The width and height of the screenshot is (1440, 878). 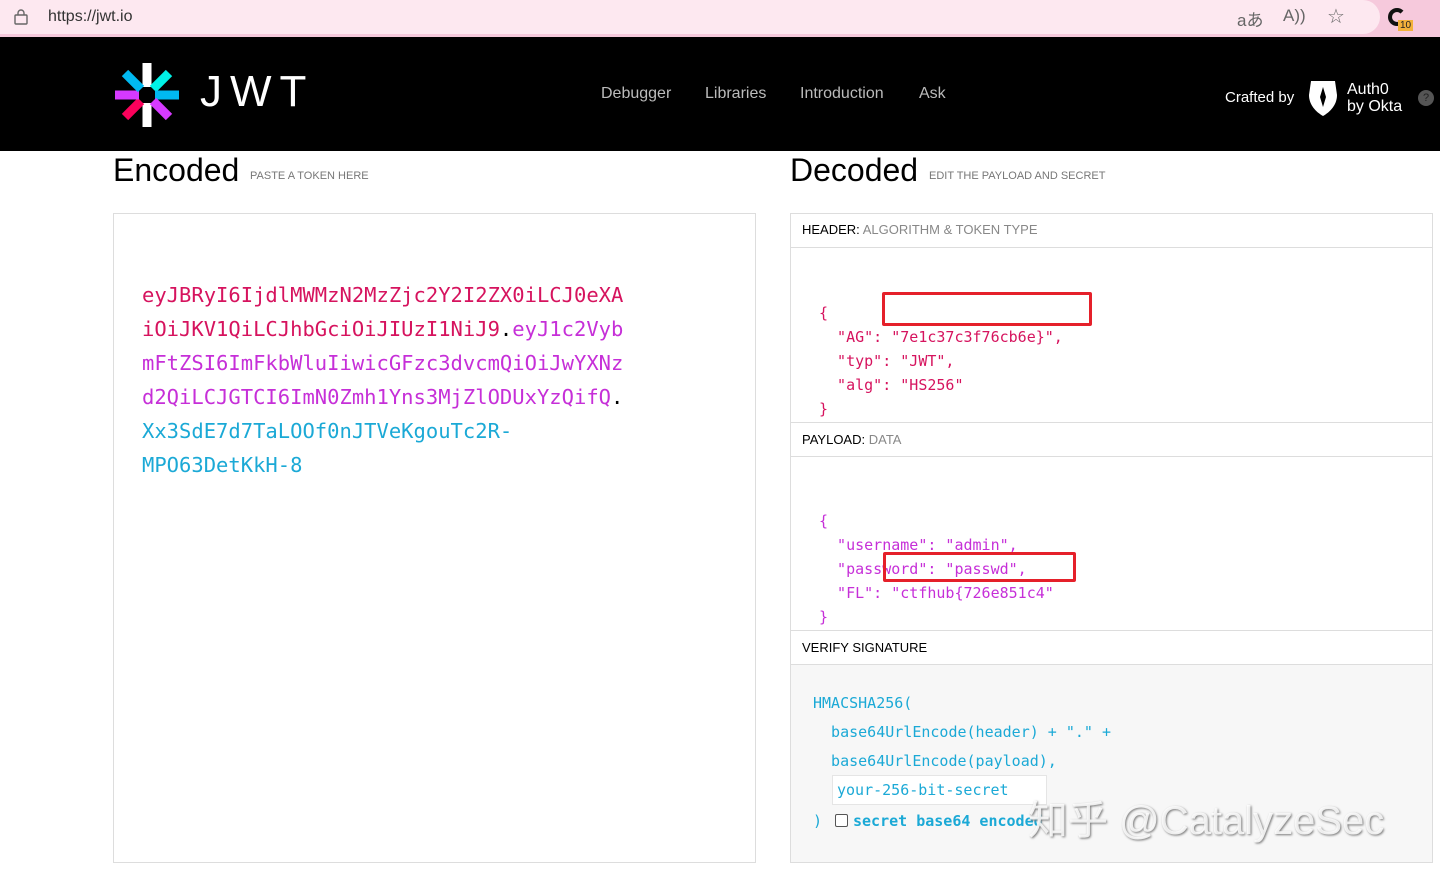 I want to click on browser-bar: https://jwt.io aあ A)) ☆ 10, so click(x=720, y=18).